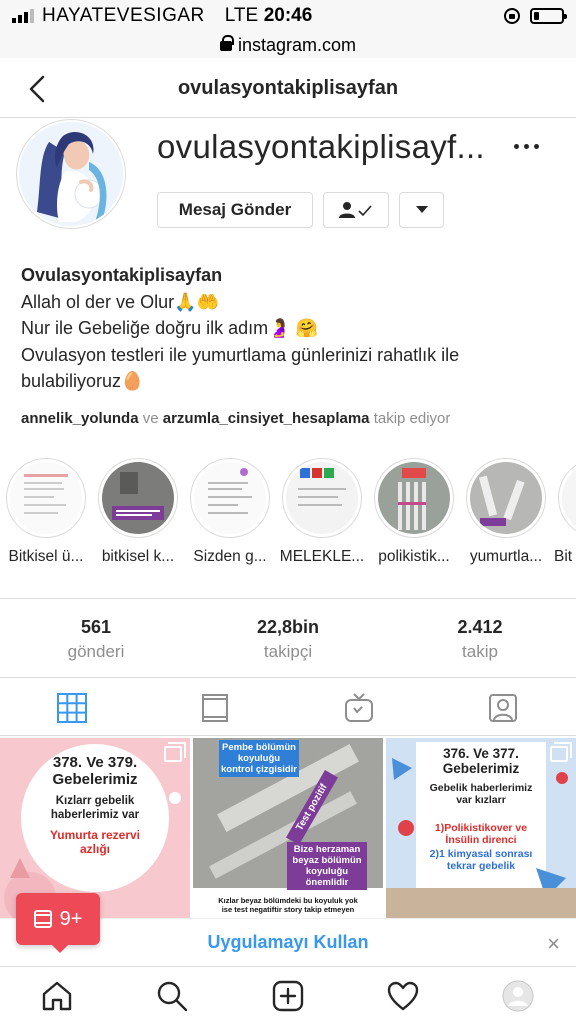 Image resolution: width=576 pixels, height=1024 pixels. I want to click on add-post-icon, so click(288, 996).